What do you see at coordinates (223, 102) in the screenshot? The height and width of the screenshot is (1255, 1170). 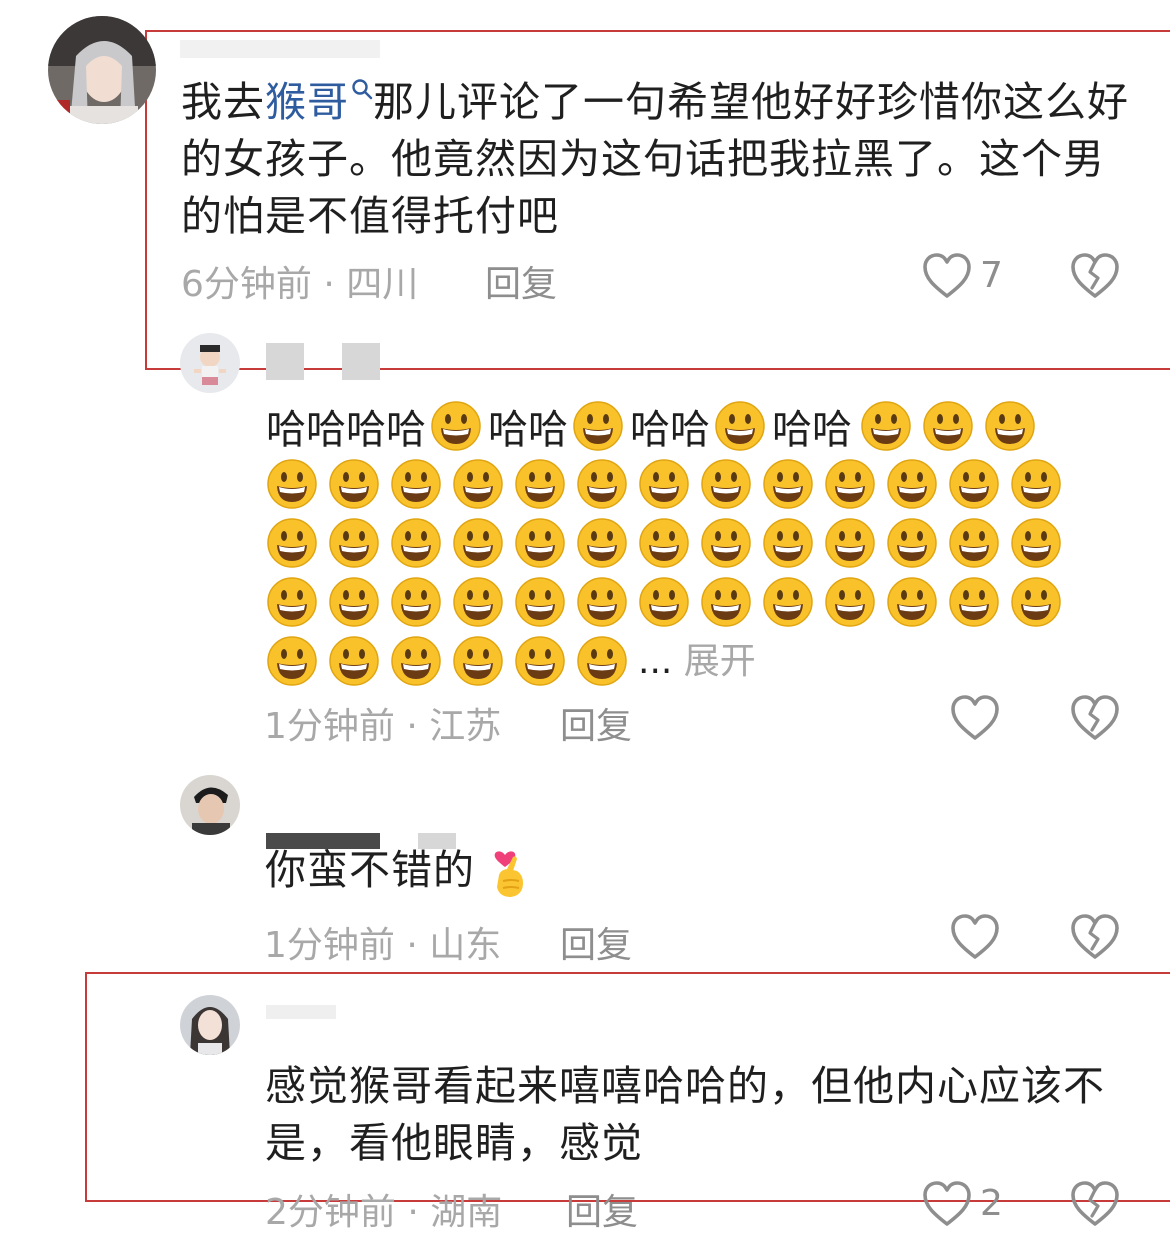 I see `comment-text-start: 我去` at bounding box center [223, 102].